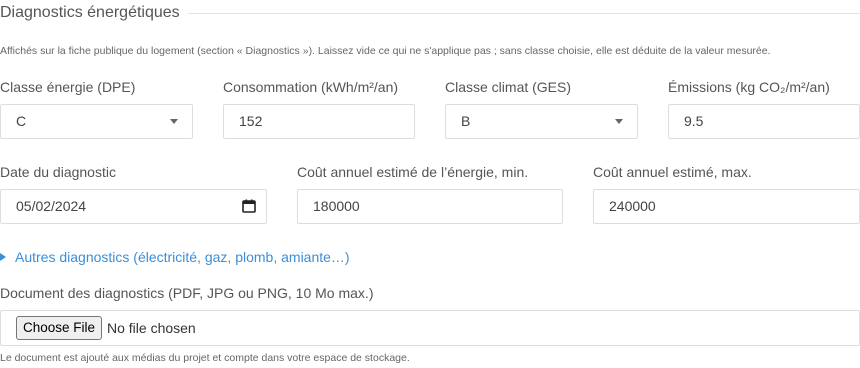 This screenshot has height=368, width=860. I want to click on cost-min-input-value: 180000, so click(336, 206).